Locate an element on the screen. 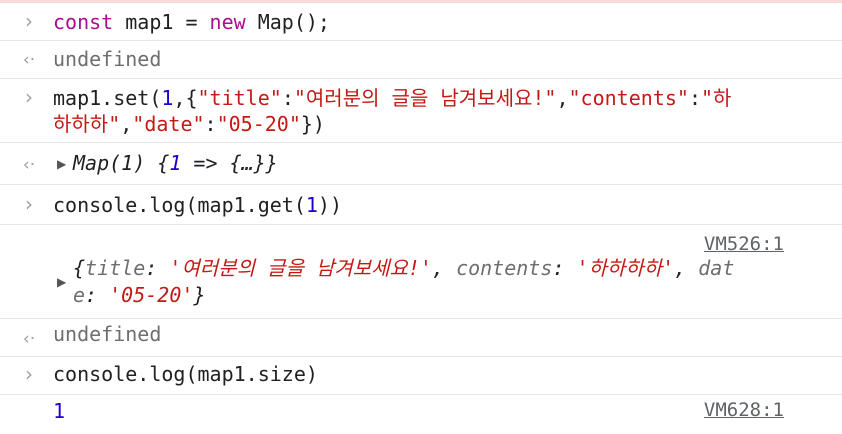 Image resolution: width=842 pixels, height=434 pixels. console-log-row: 1 VM628:1 is located at coordinates (421, 414).